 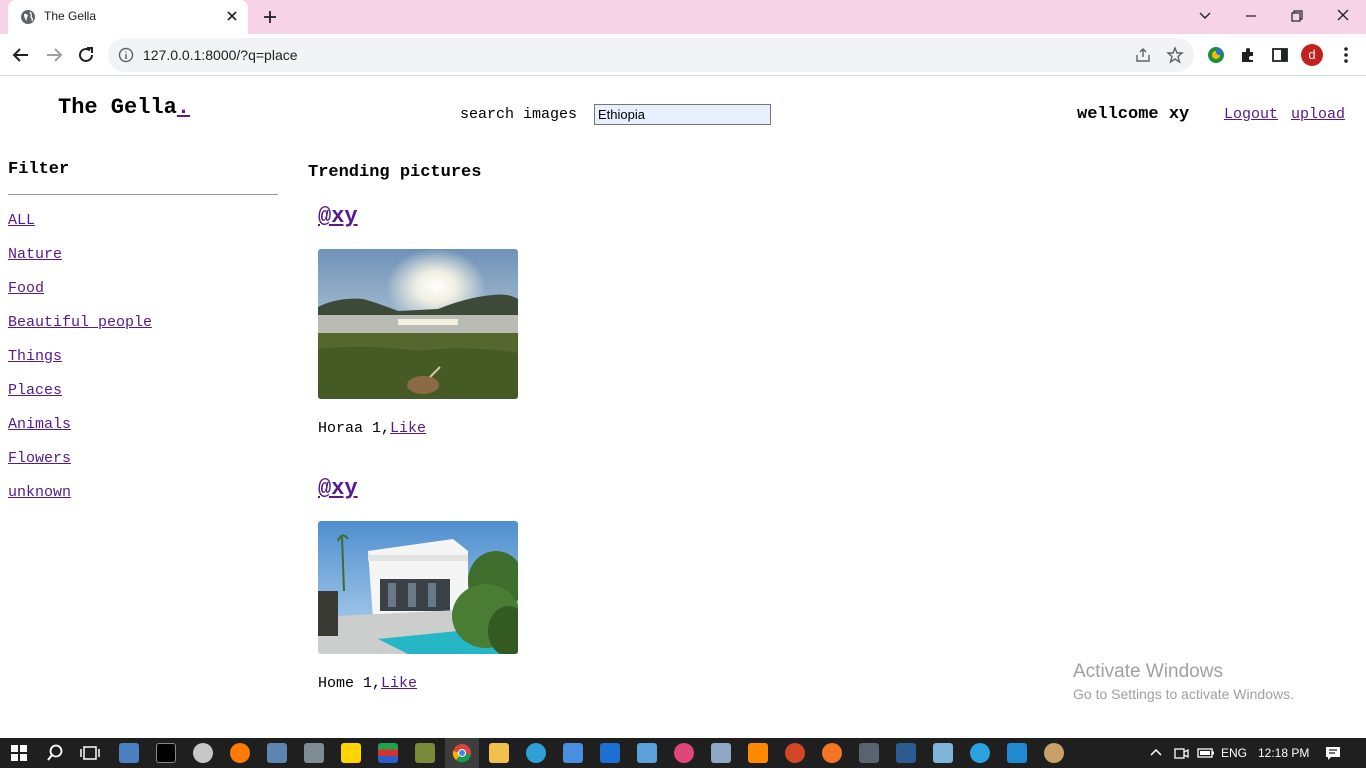 I want to click on search-label: search images, so click(x=519, y=114).